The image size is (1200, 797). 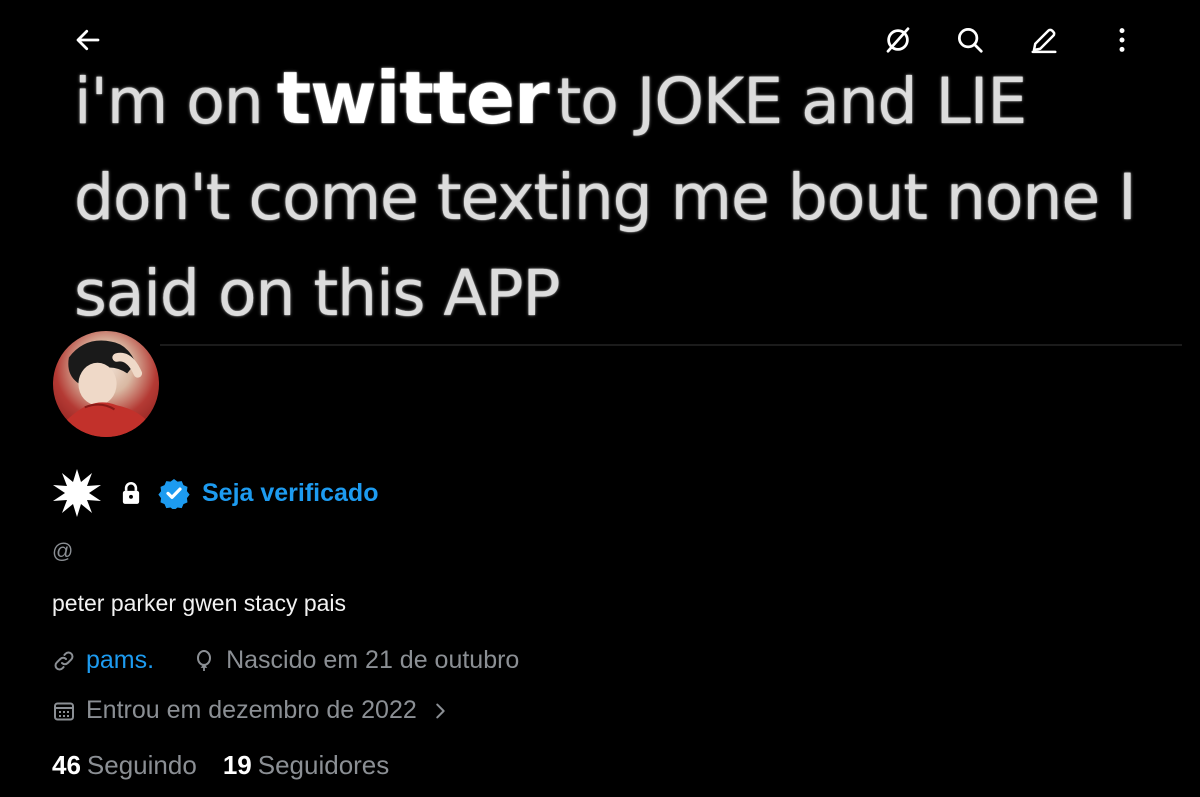 I want to click on profile-bio: peter parker gwen stacy pais, so click(x=199, y=603).